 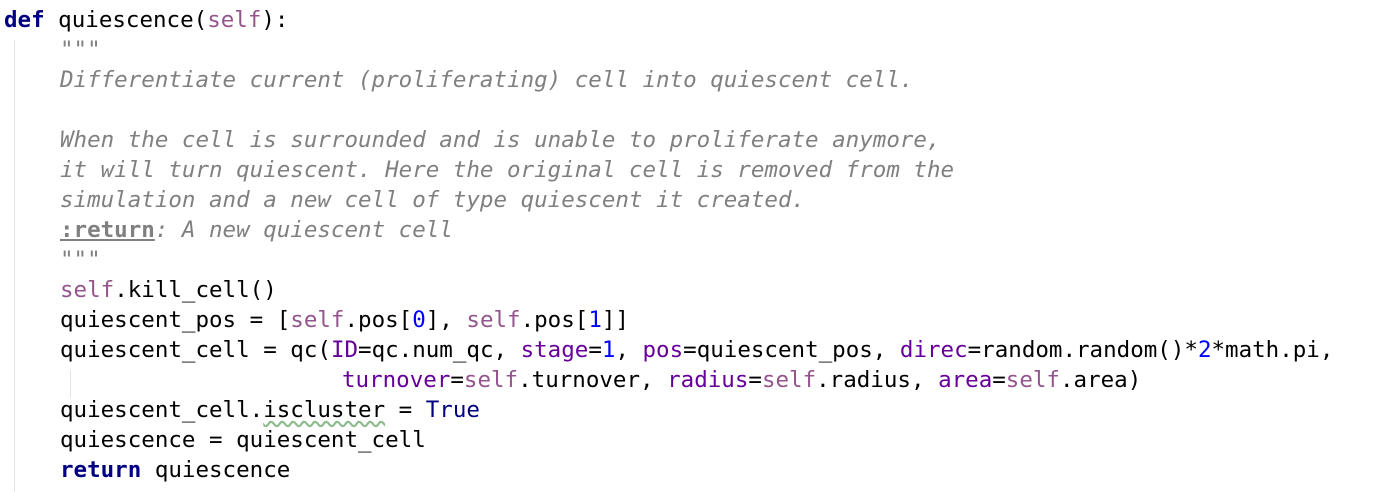 I want to click on kwarg-turnover: turnover, so click(x=396, y=380).